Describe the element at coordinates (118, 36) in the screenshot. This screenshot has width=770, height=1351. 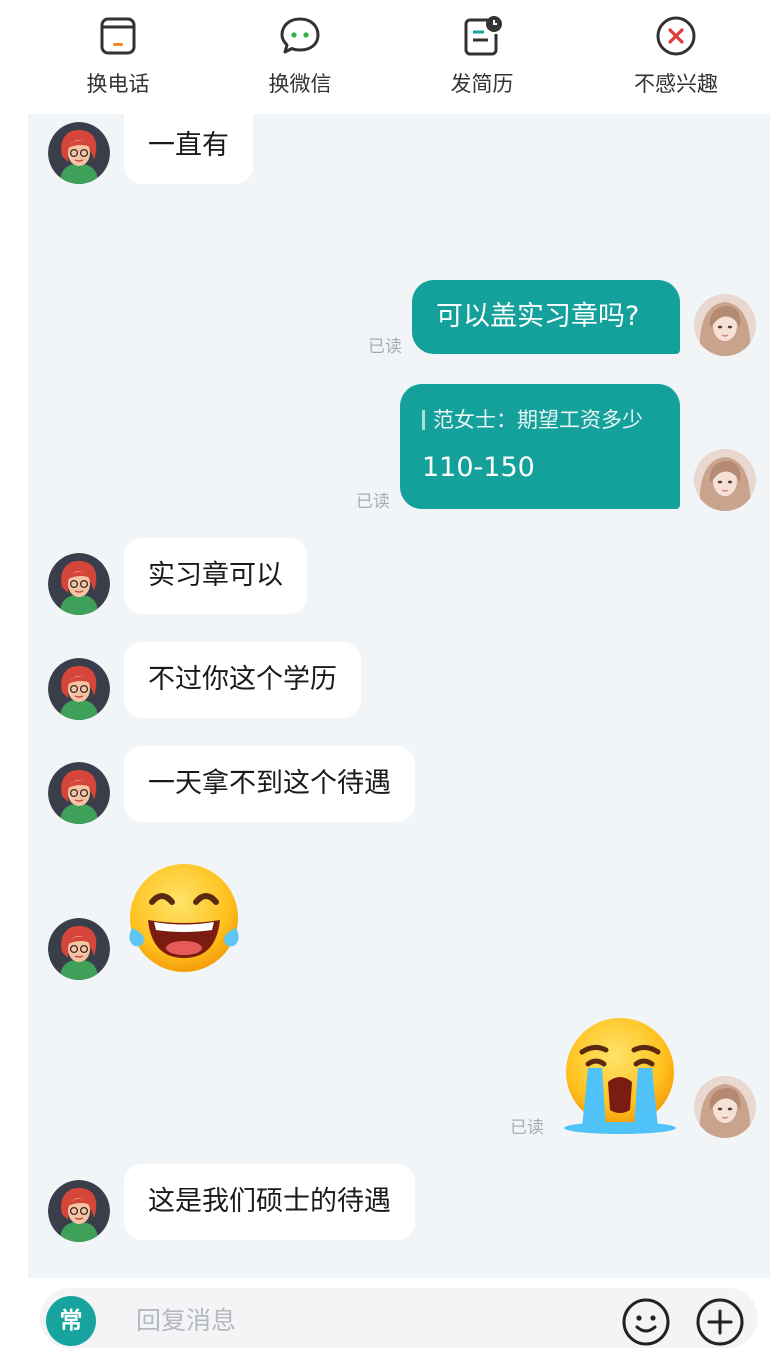
I see `phone-swap-icon` at that location.